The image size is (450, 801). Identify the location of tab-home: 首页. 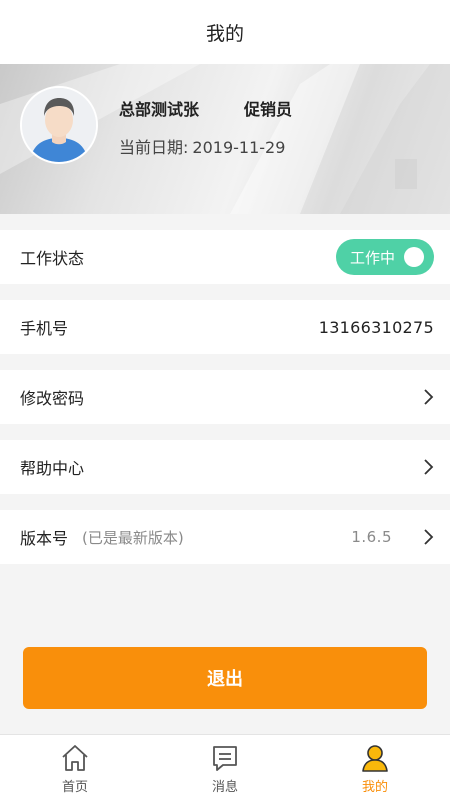
(75, 768).